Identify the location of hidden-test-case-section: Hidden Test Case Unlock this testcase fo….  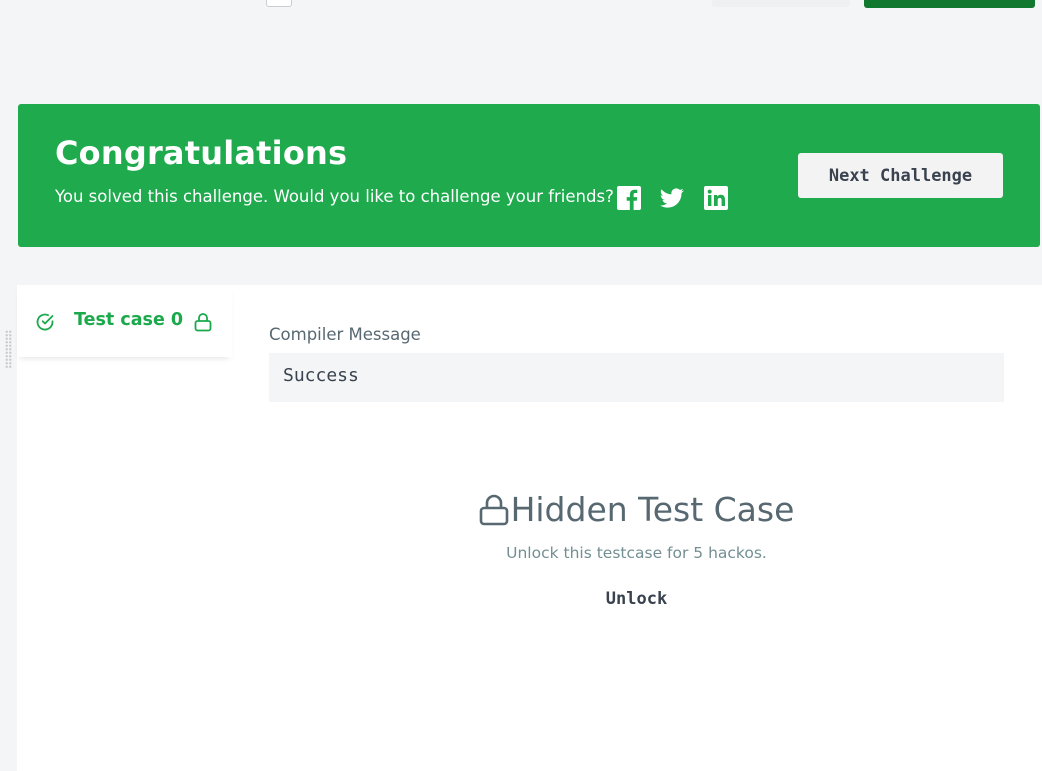
(636, 550).